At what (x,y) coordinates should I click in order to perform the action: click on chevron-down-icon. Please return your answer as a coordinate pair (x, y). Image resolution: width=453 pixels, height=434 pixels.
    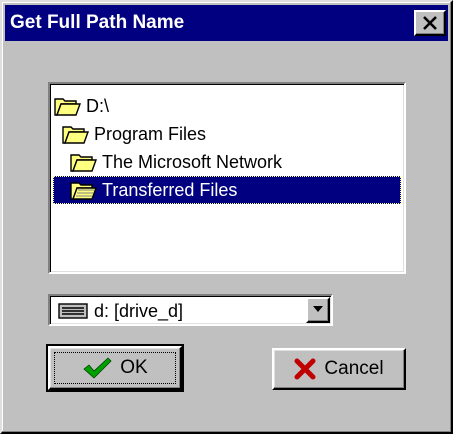
    Looking at the image, I should click on (318, 309).